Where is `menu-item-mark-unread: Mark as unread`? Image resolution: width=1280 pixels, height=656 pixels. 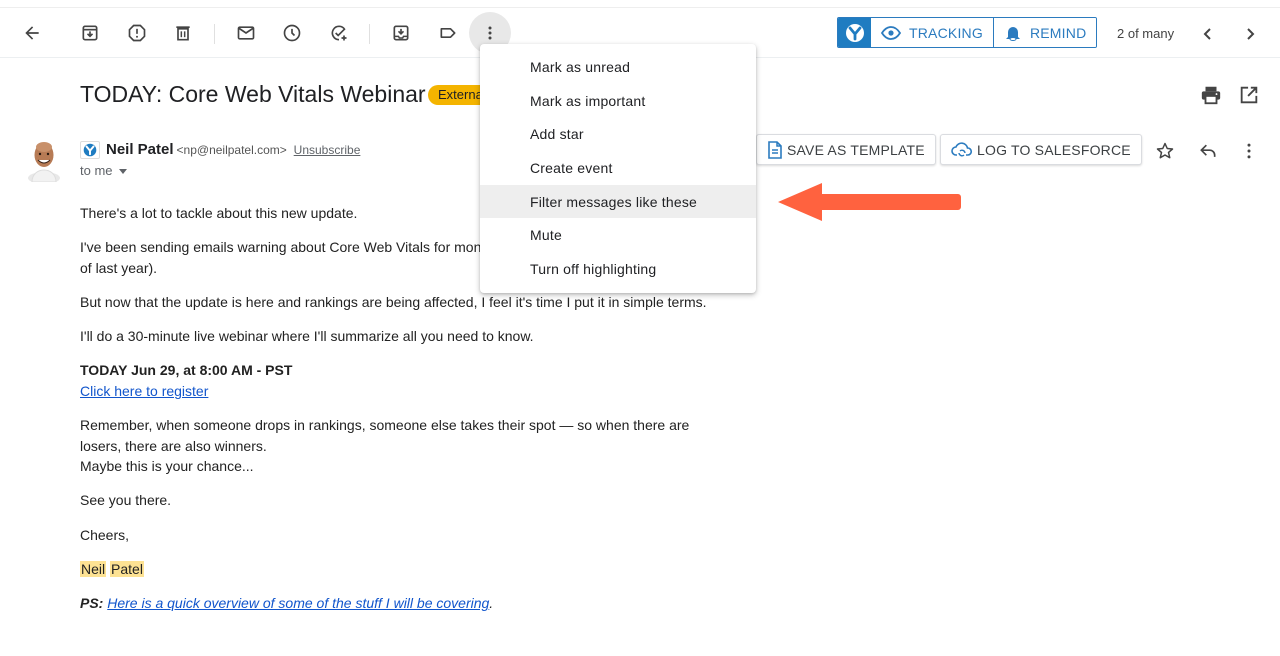 menu-item-mark-unread: Mark as unread is located at coordinates (618, 67).